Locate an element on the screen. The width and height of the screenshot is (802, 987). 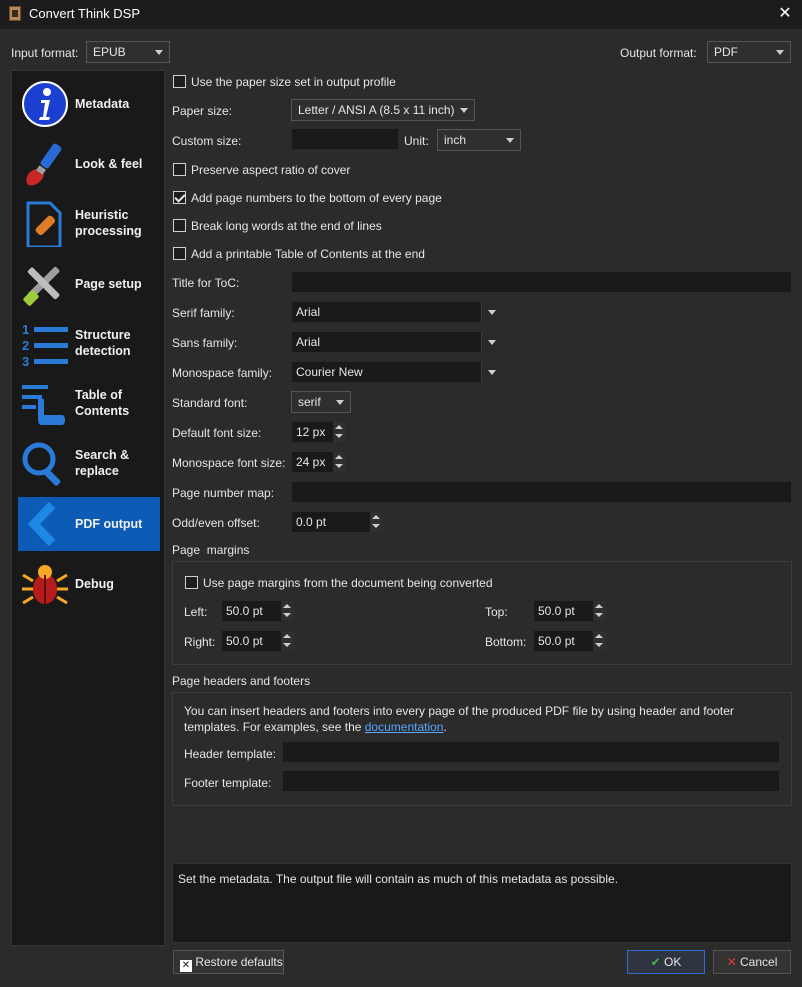
restore-defaults-button: ✕ Restore defaults is located at coordinates (228, 962).